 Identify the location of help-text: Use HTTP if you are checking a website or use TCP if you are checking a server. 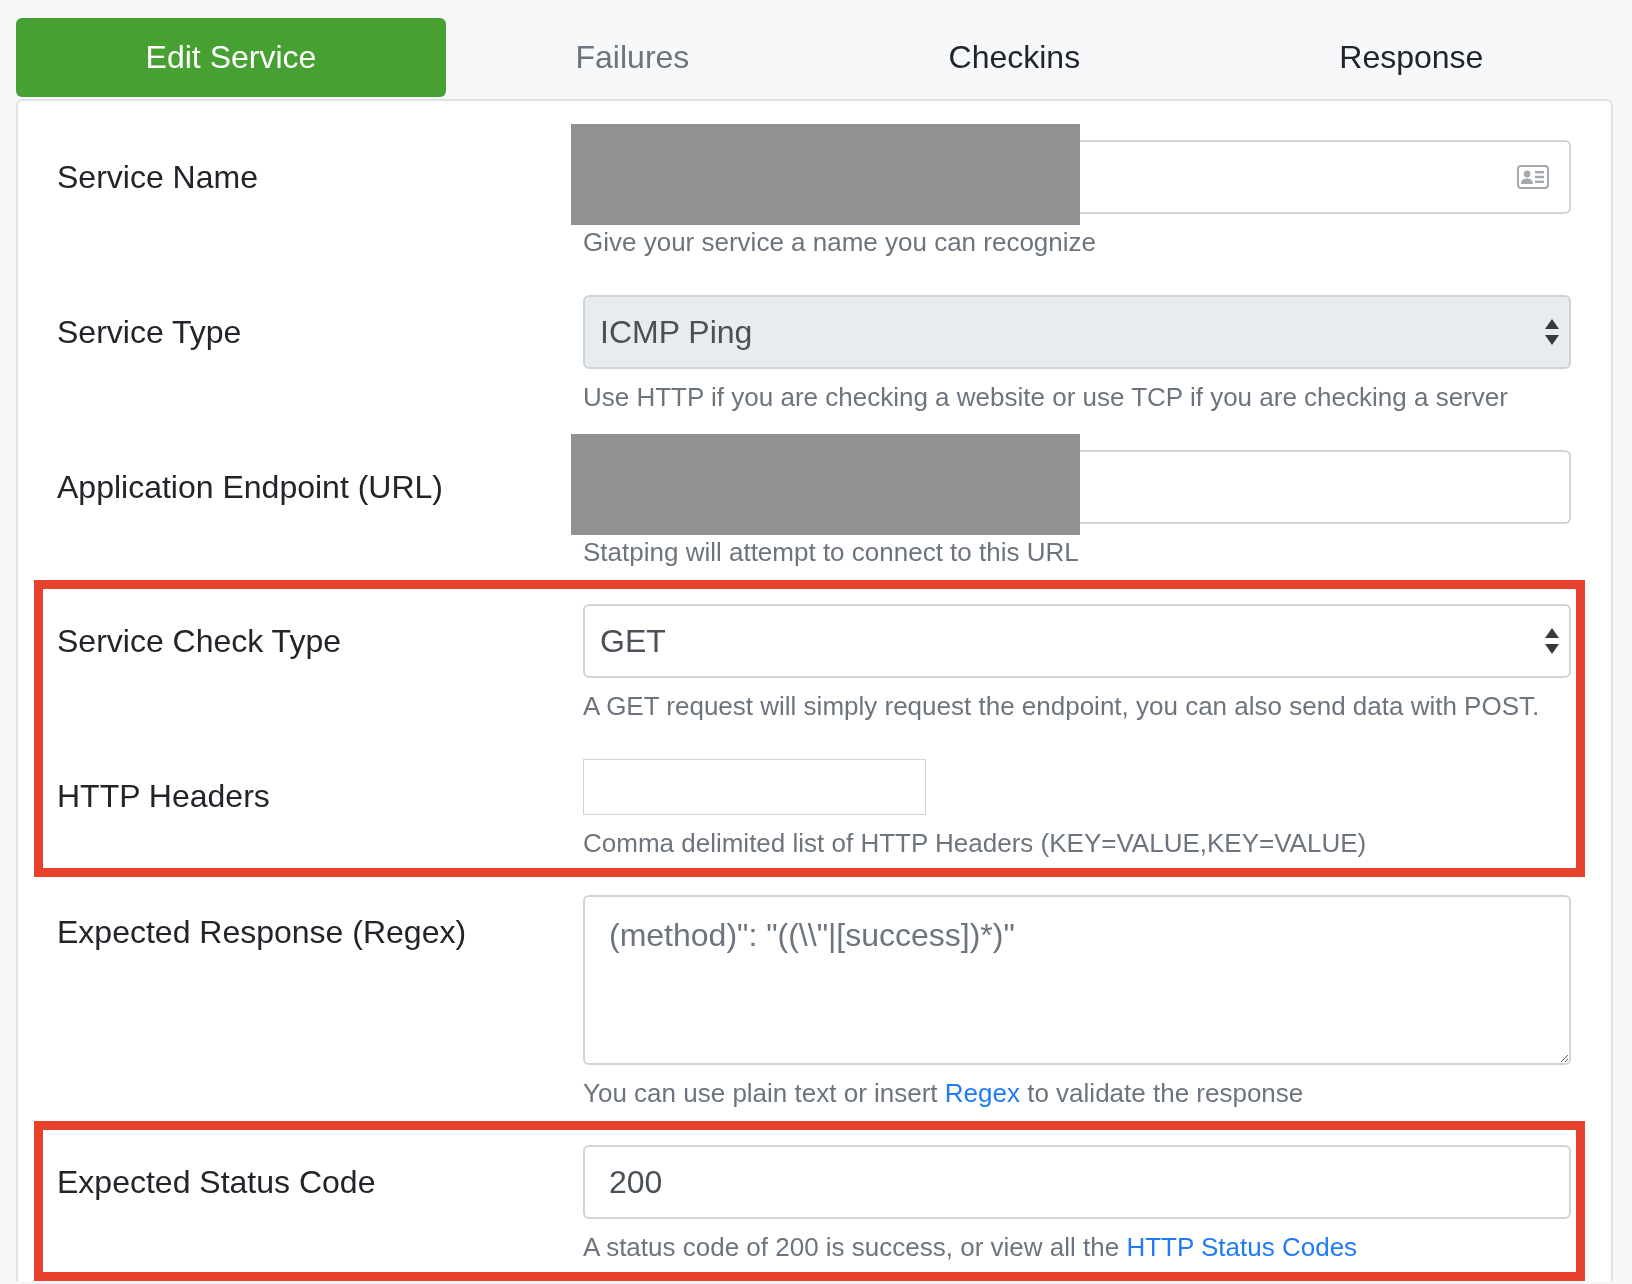
(1046, 397).